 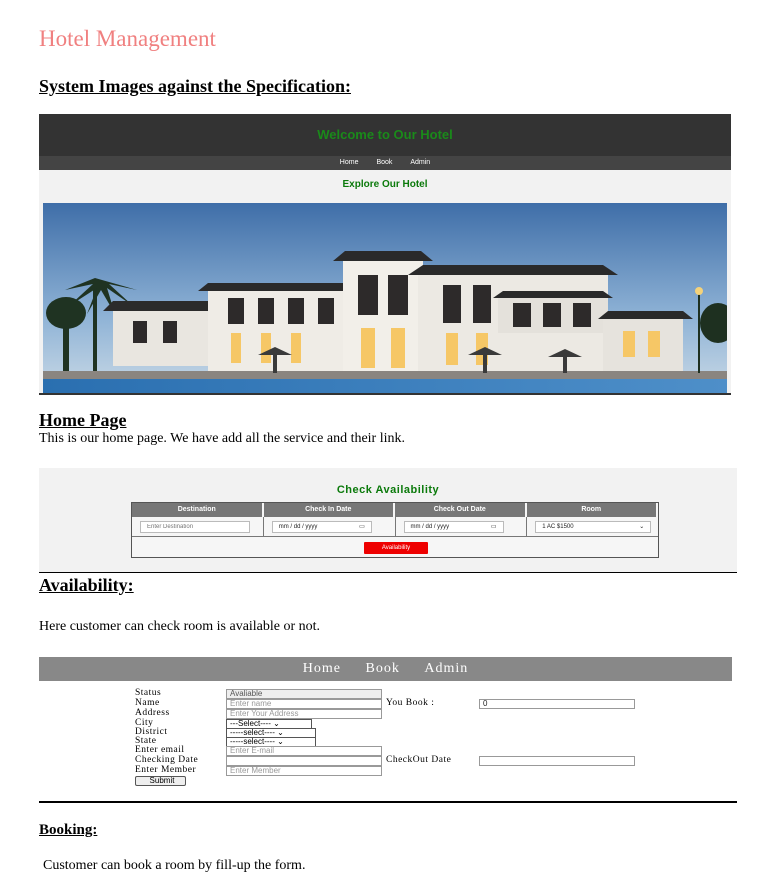 I want to click on checkin-date-value: mm / dd / yyyy, so click(x=298, y=527).